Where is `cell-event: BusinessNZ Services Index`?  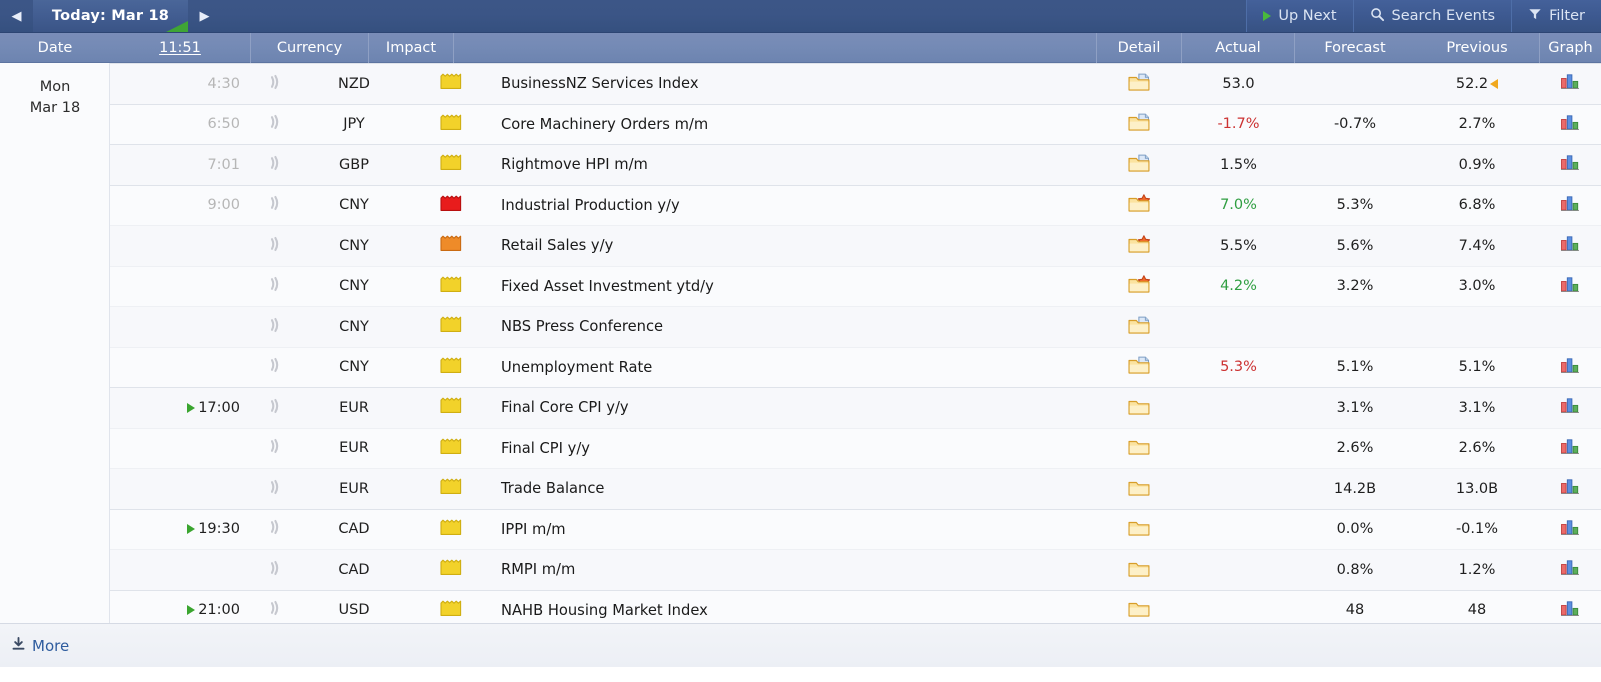
cell-event: BusinessNZ Services Index is located at coordinates (795, 84).